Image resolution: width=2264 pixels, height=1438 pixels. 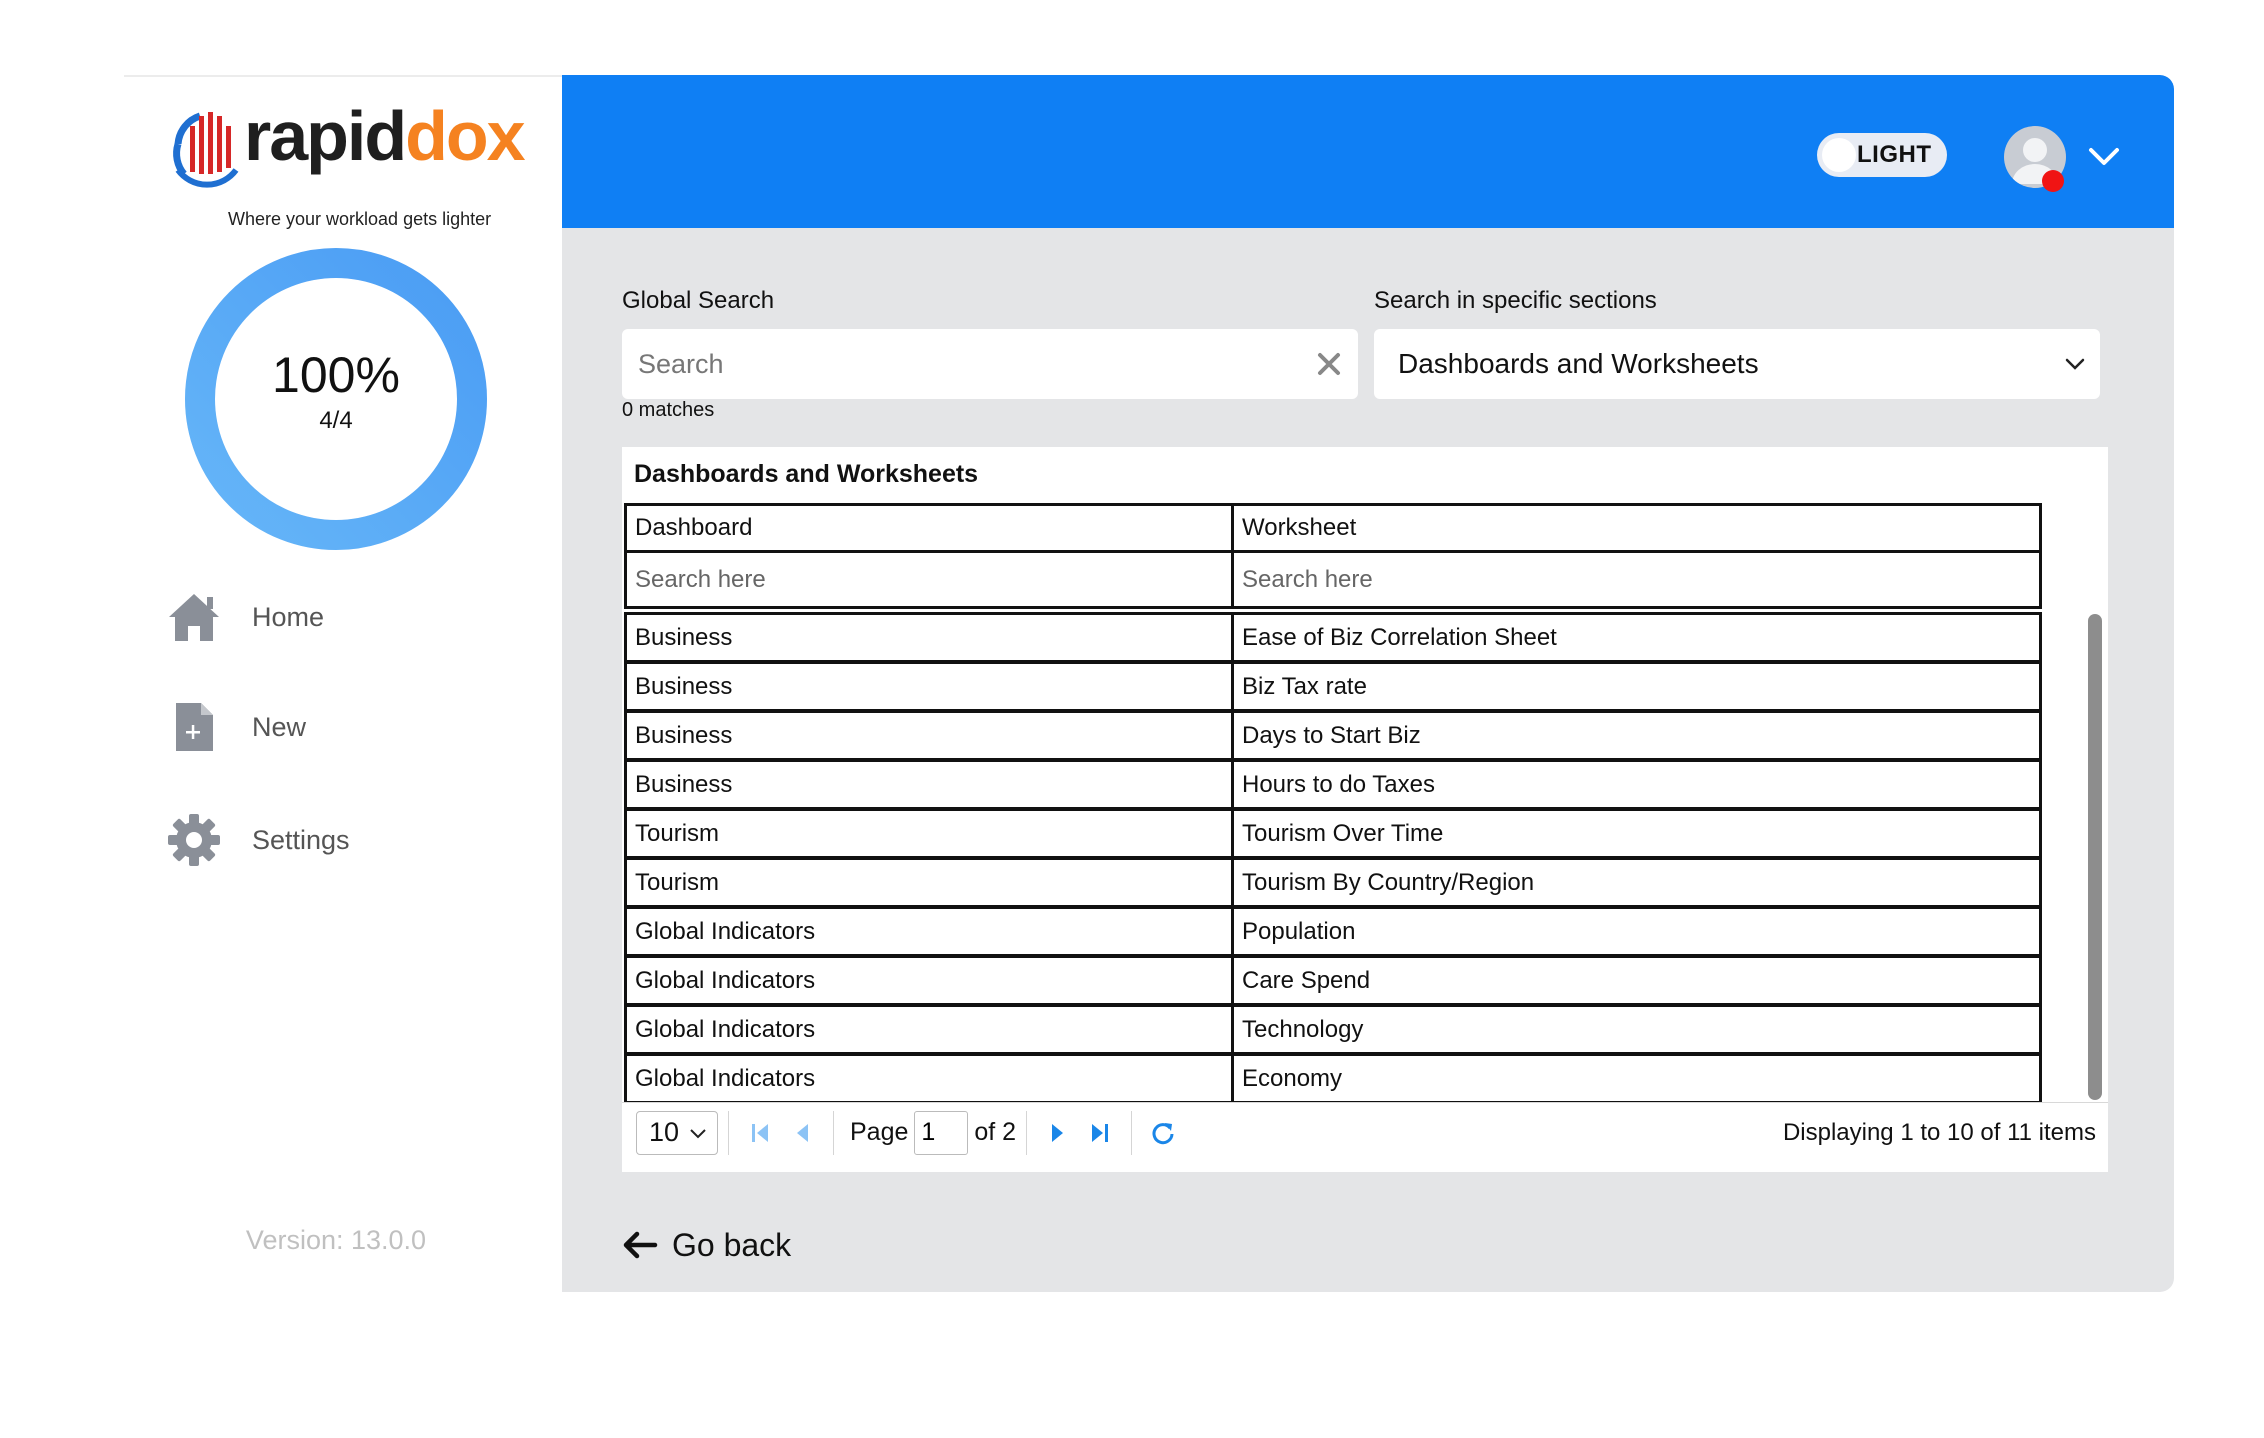 I want to click on progress-percent: 100%, so click(x=336, y=375).